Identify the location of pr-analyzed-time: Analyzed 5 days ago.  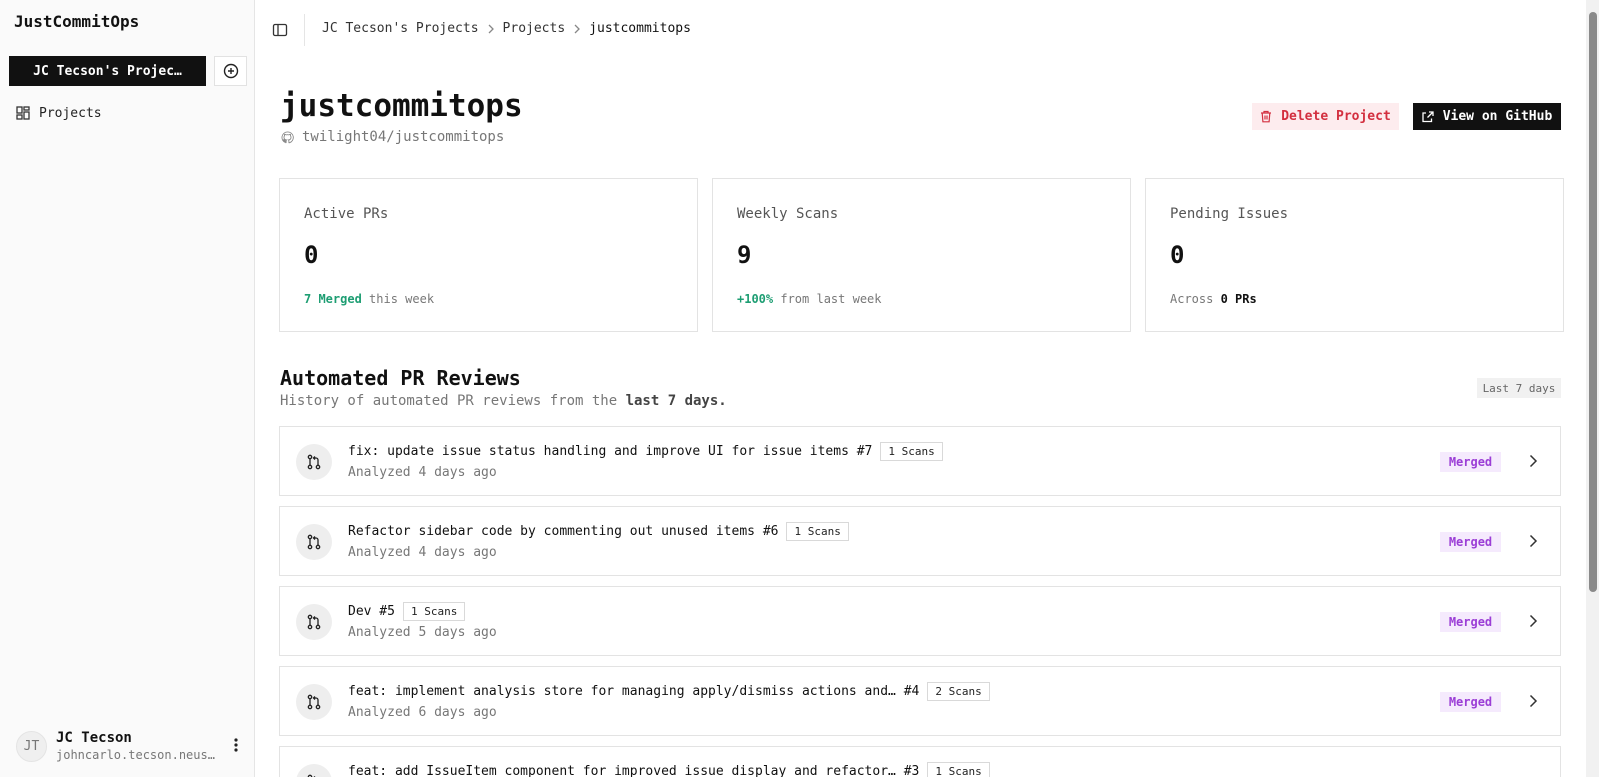
(422, 632).